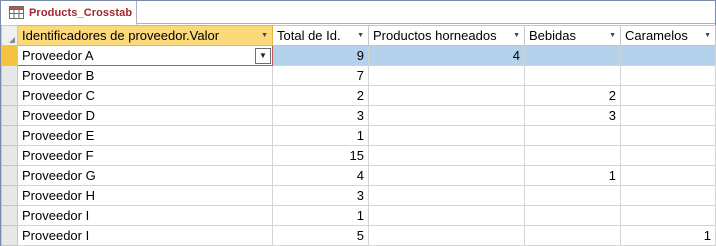 The height and width of the screenshot is (246, 716). Describe the element at coordinates (572, 115) in the screenshot. I see `cell-bebidas: 3` at that location.